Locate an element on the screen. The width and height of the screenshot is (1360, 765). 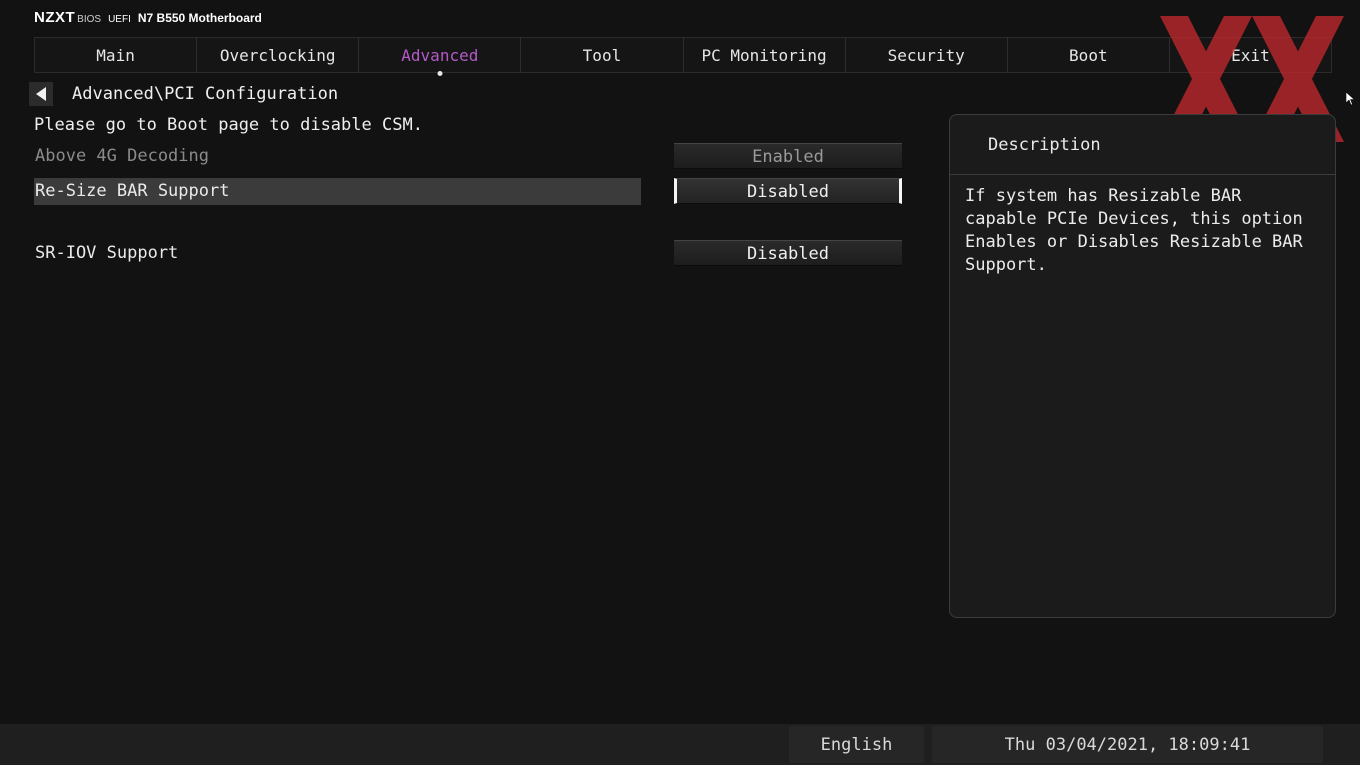
tab-overclocking: Overclocking is located at coordinates (278, 55).